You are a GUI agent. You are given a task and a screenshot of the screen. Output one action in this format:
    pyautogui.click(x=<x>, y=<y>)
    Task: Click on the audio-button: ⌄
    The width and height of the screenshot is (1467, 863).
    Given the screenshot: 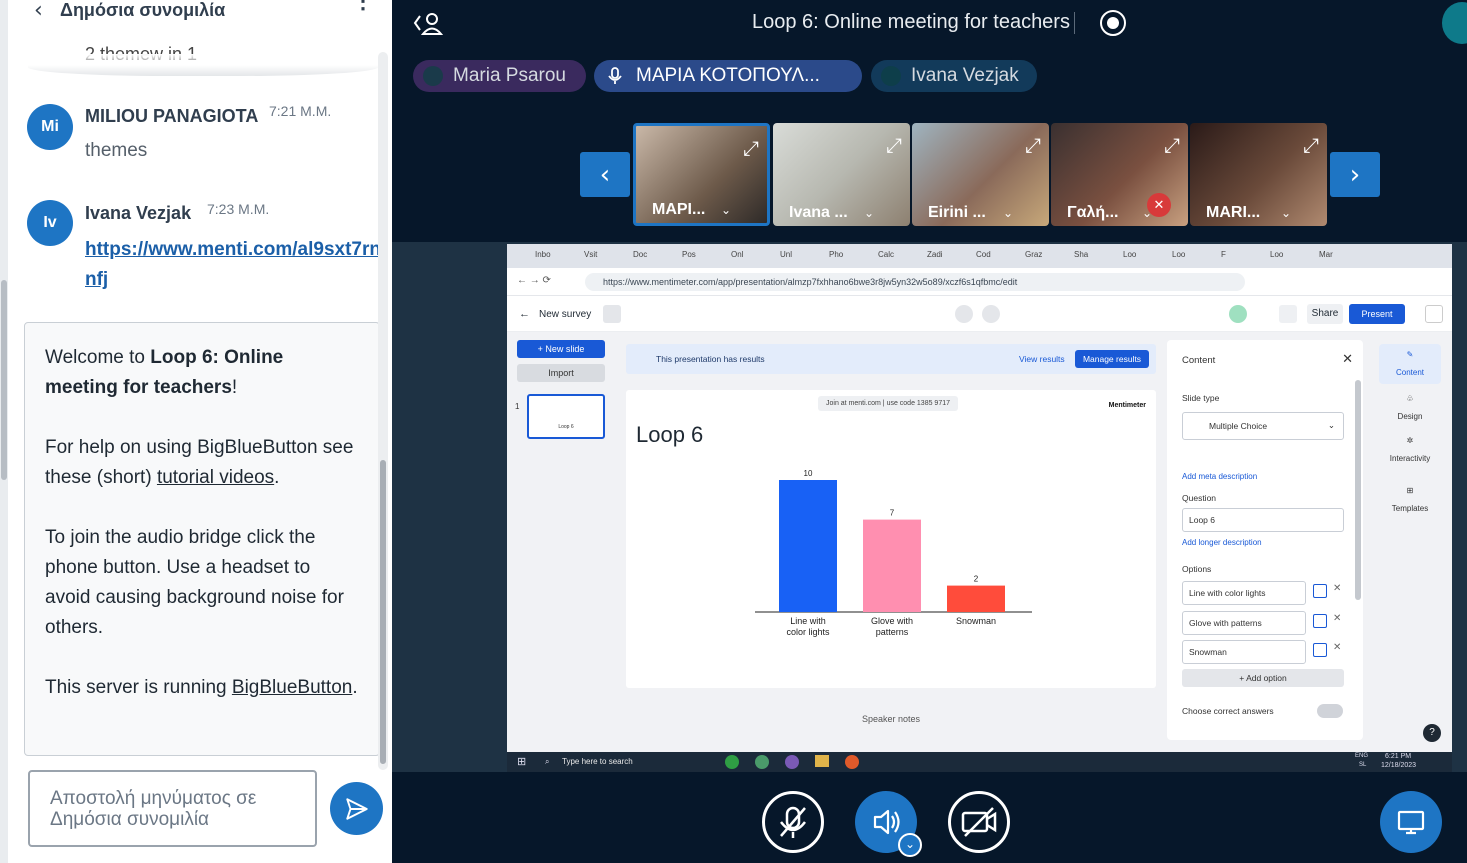 What is the action you would take?
    pyautogui.click(x=888, y=824)
    